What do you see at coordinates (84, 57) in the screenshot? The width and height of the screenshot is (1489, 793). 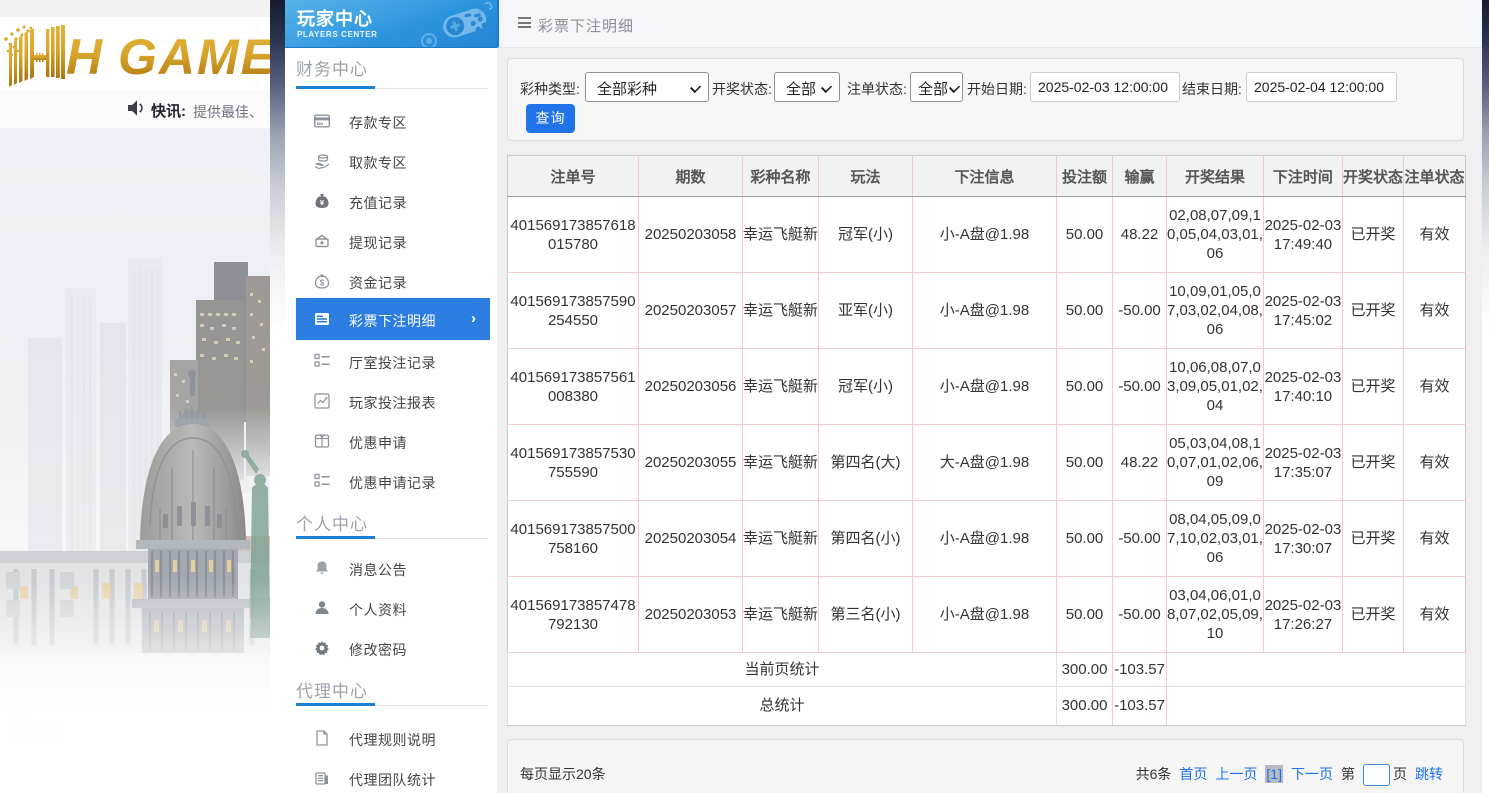 I see `svg-text: H` at bounding box center [84, 57].